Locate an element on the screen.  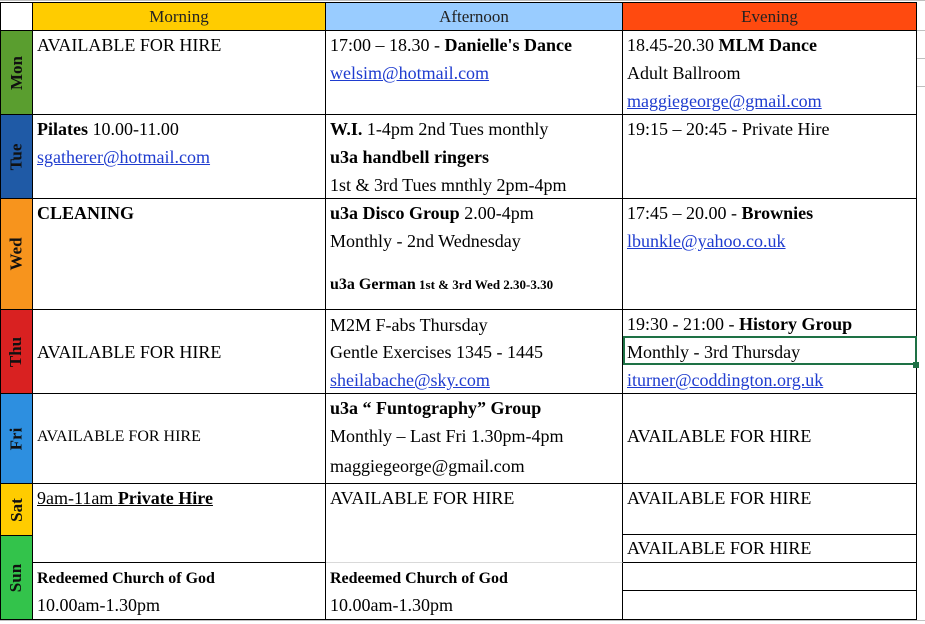
activity-name: u3a German is located at coordinates (373, 284).